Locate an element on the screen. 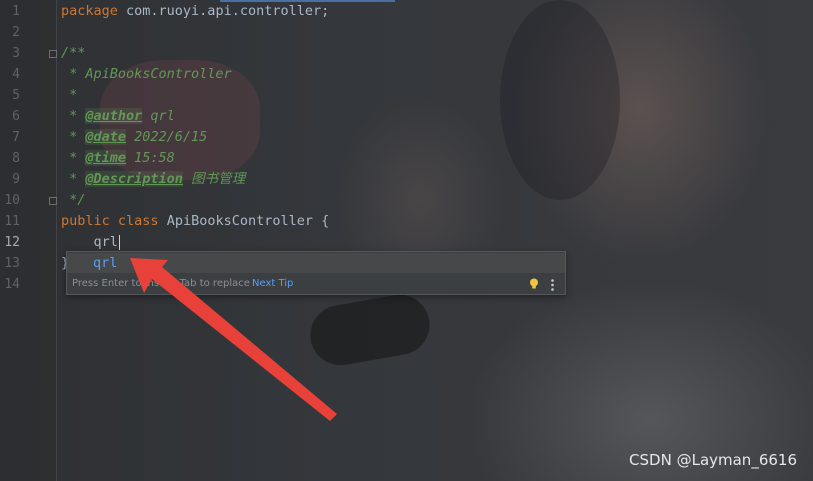  annotation-arrow is located at coordinates (233, 339).